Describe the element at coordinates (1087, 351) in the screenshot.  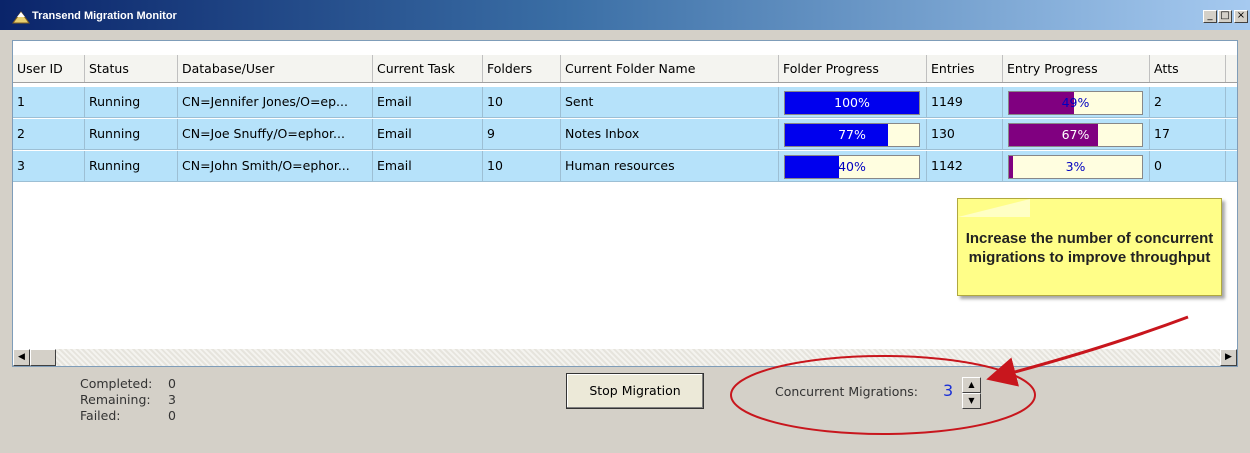
I see `annotation-arrow` at that location.